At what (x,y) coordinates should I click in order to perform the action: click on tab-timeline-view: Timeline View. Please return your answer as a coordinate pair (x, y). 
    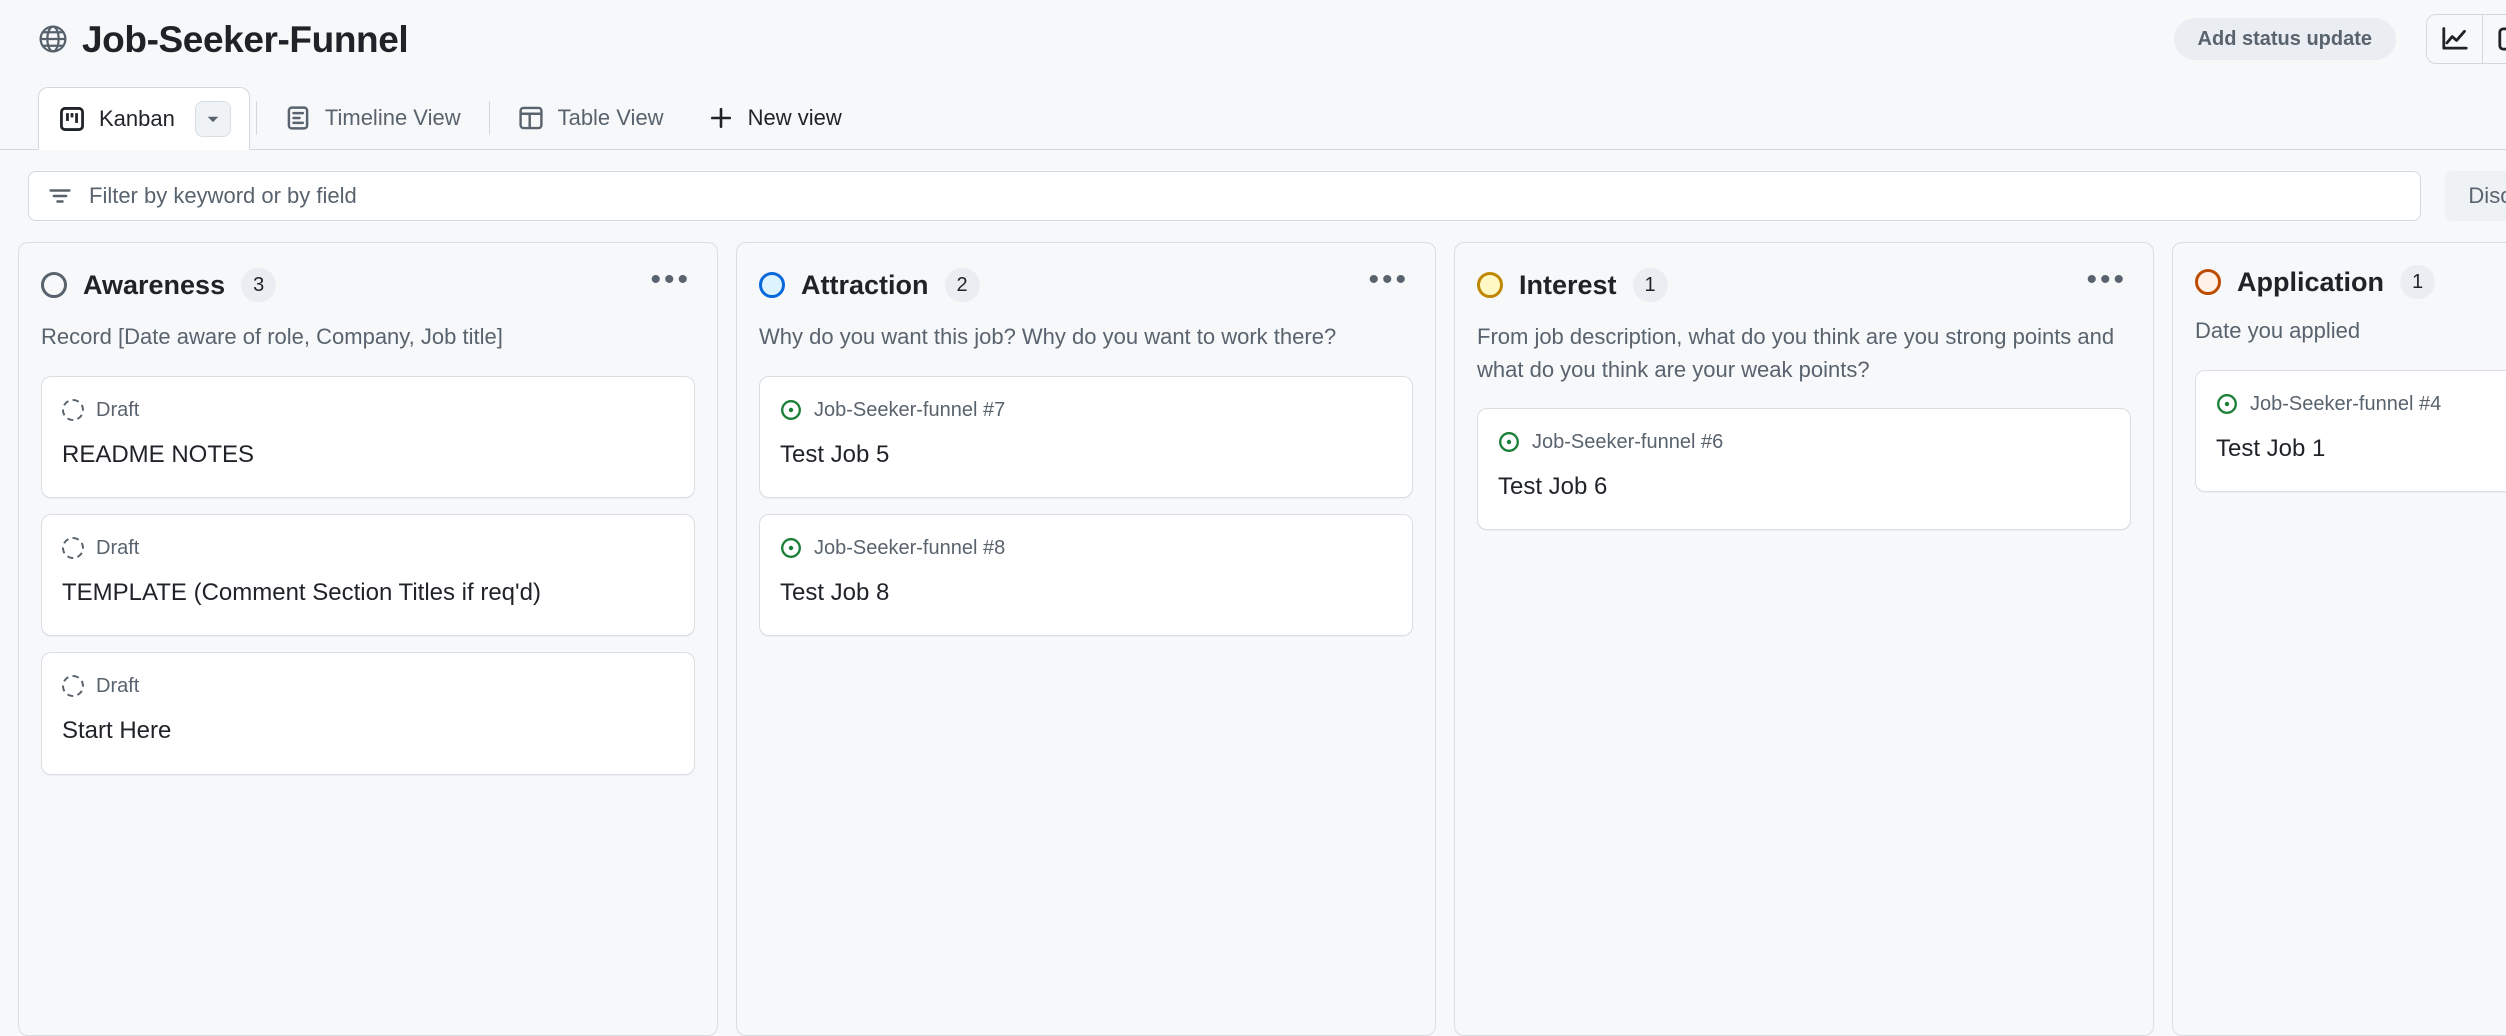
    Looking at the image, I should click on (373, 118).